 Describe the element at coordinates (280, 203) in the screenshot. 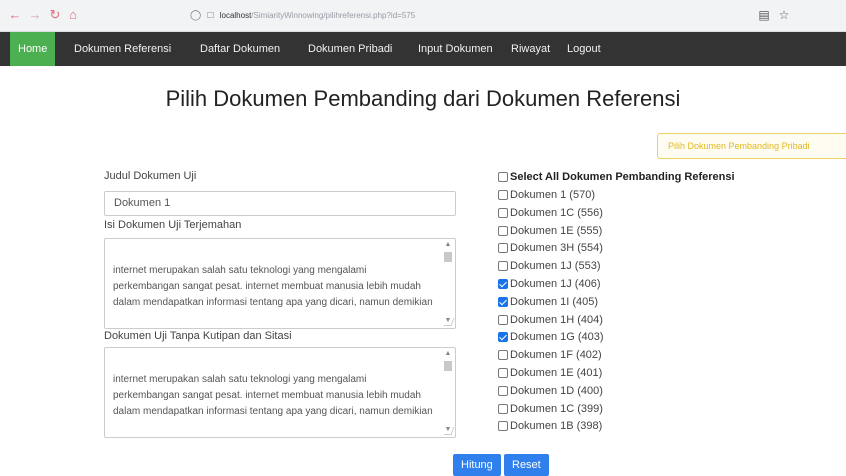

I see `judul-input: Dokumen 1` at that location.